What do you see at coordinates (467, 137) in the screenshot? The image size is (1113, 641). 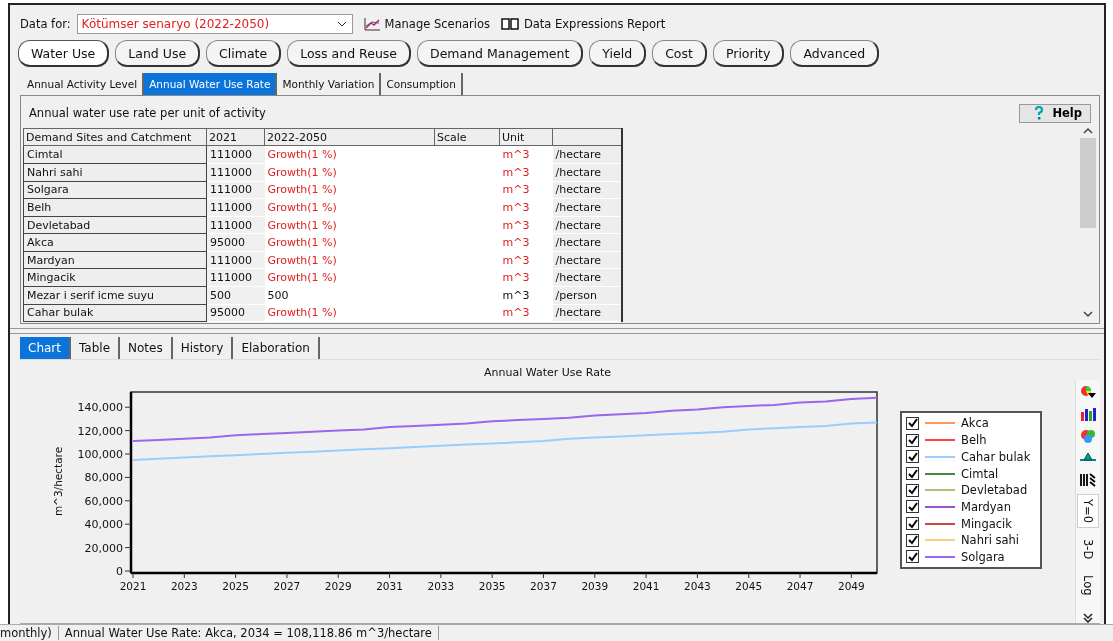 I see `column-header: Scale` at bounding box center [467, 137].